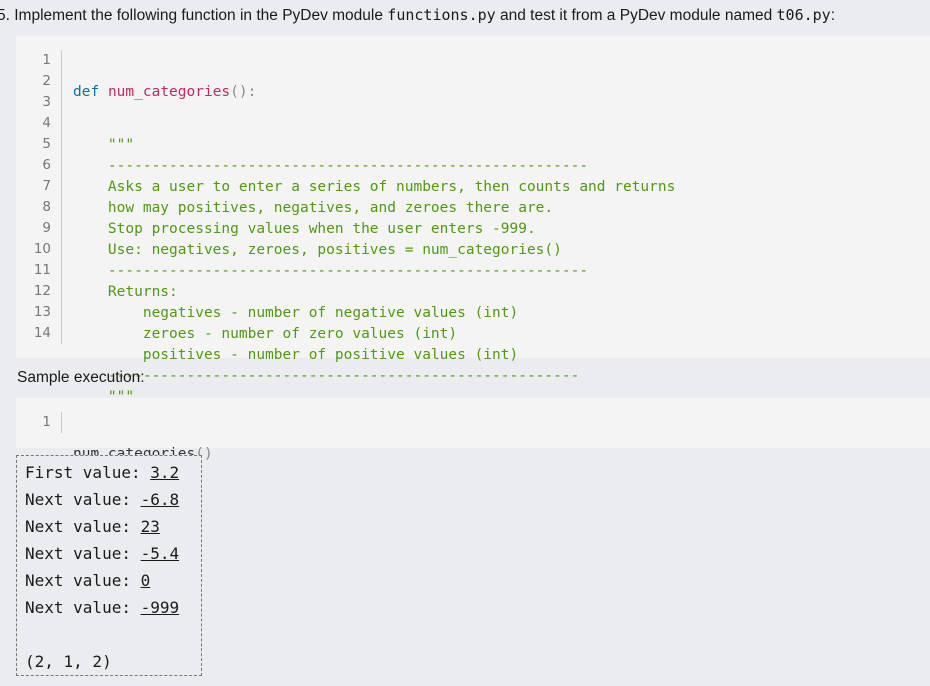 Image resolution: width=930 pixels, height=686 pixels. Describe the element at coordinates (833, 15) in the screenshot. I see `heading-suffix: :` at that location.